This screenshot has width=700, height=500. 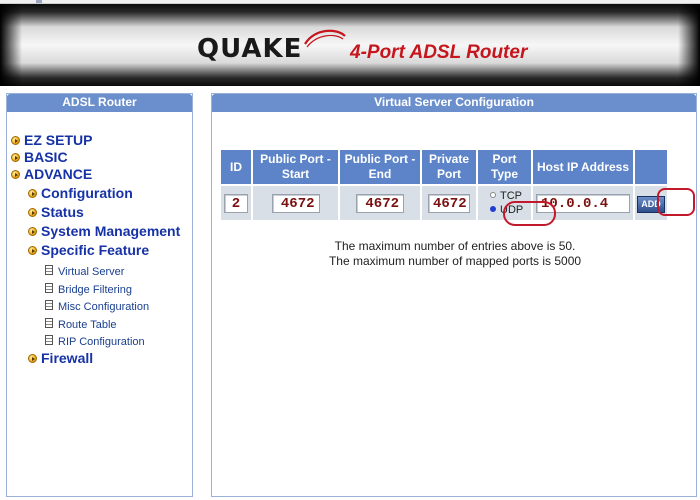 I want to click on sidebar-item-label: EZ SETUP, so click(x=58, y=140).